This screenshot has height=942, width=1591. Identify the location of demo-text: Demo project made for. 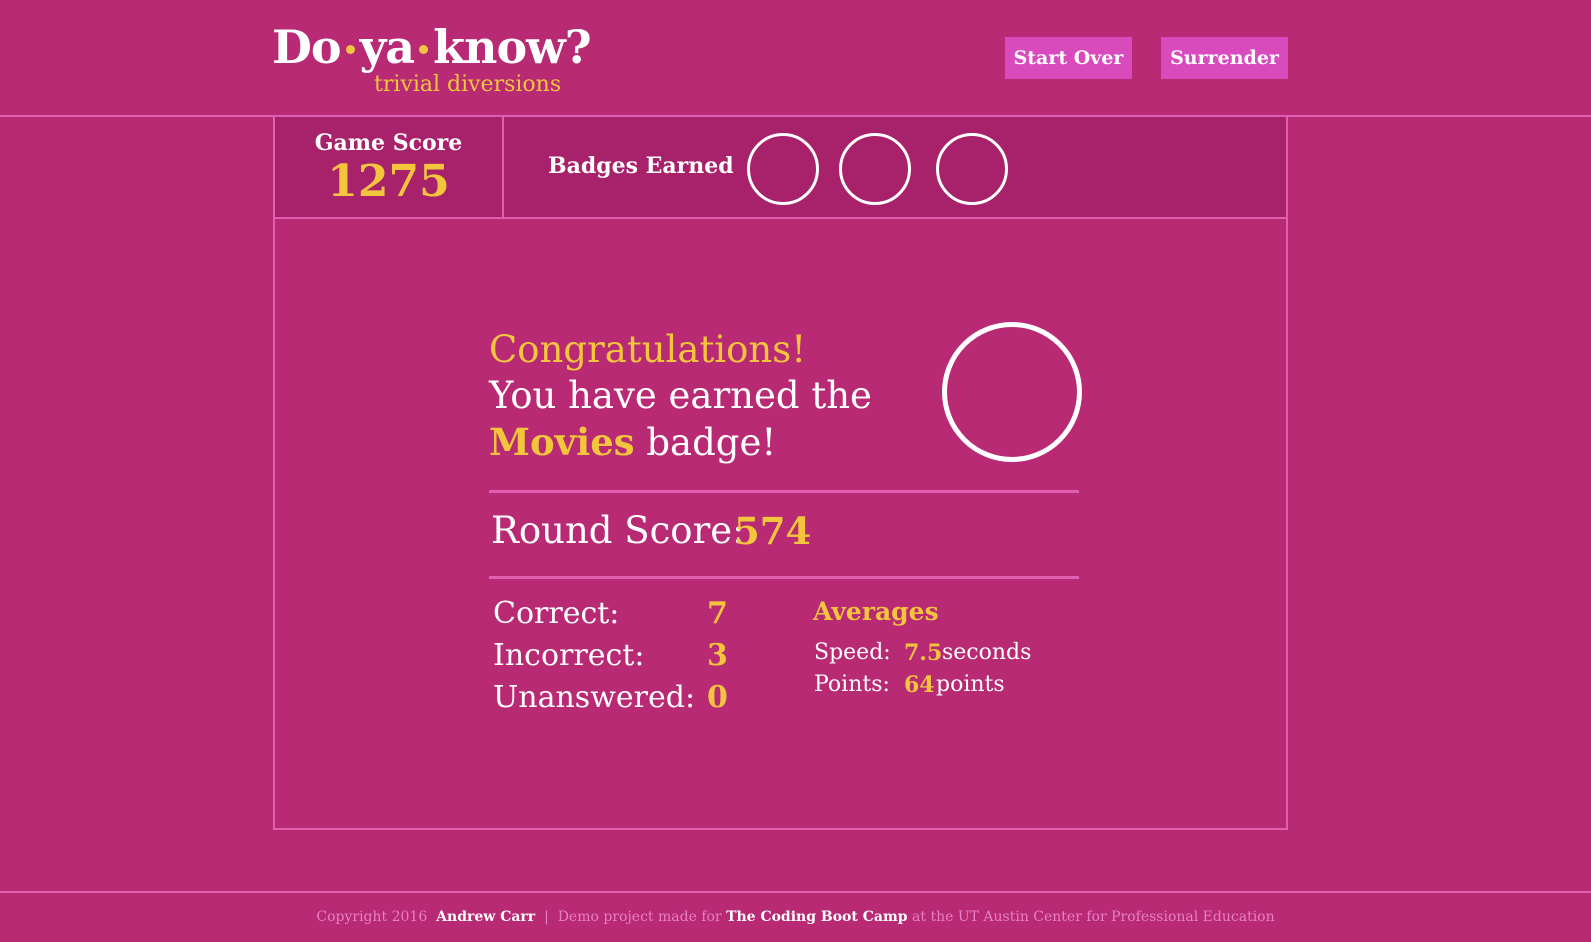
(639, 917).